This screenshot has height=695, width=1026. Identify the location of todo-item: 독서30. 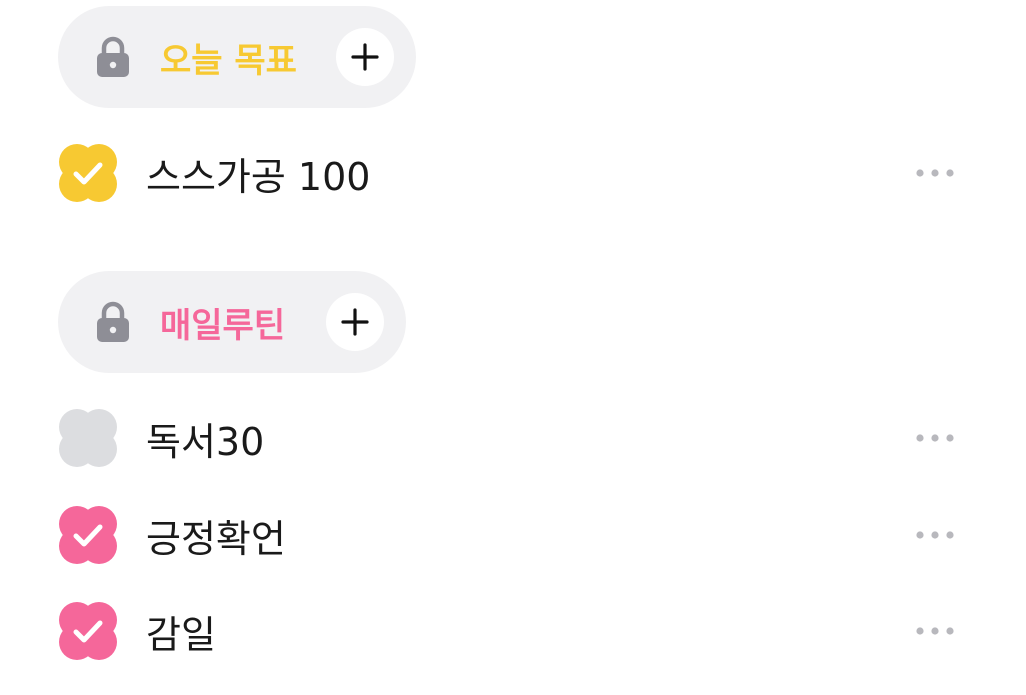
(511, 438).